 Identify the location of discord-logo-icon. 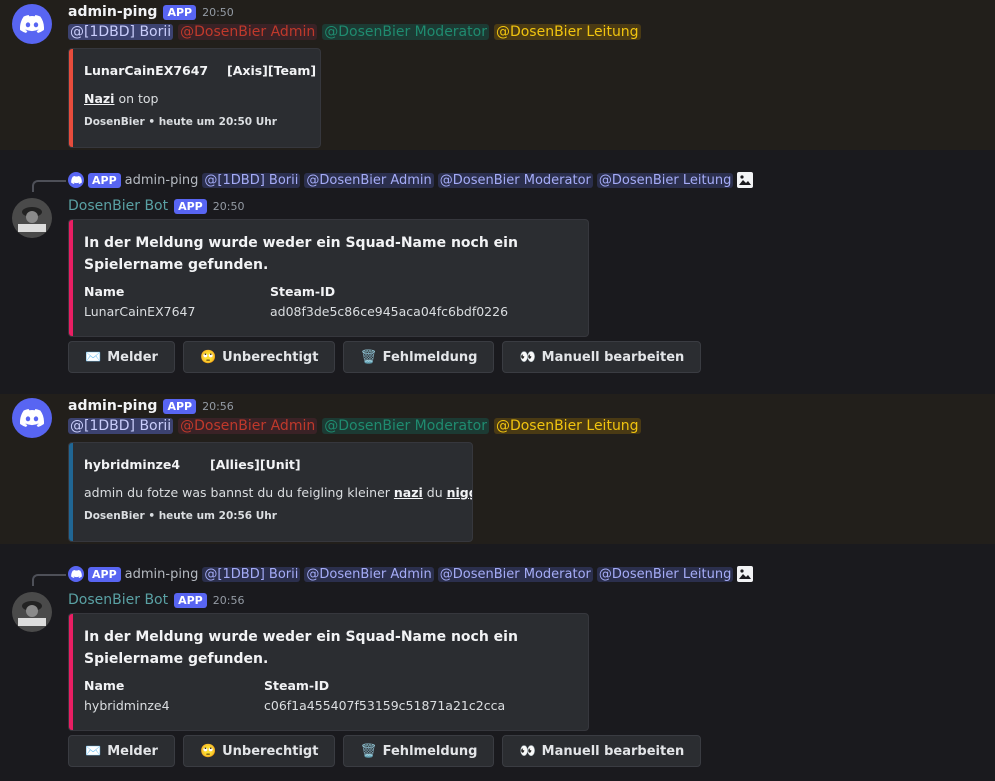
(32, 418).